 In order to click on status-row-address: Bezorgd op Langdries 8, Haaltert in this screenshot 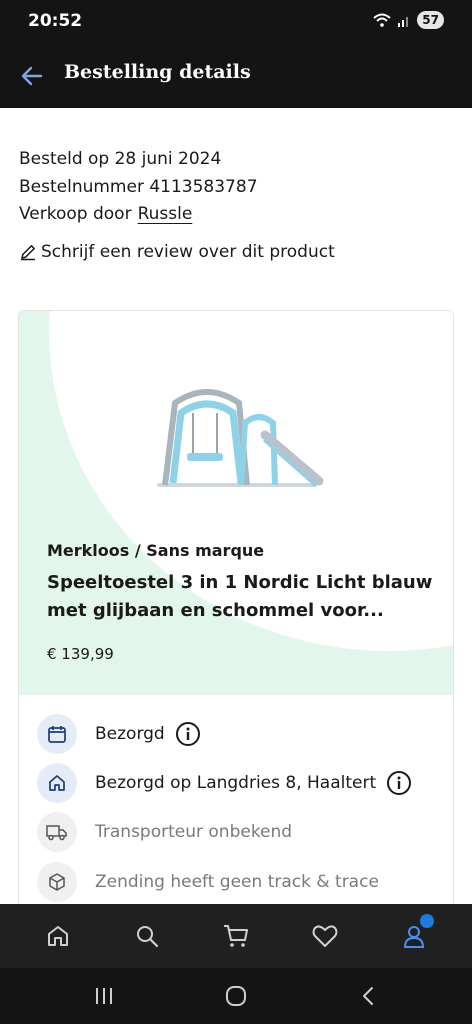, I will do `click(224, 783)`.